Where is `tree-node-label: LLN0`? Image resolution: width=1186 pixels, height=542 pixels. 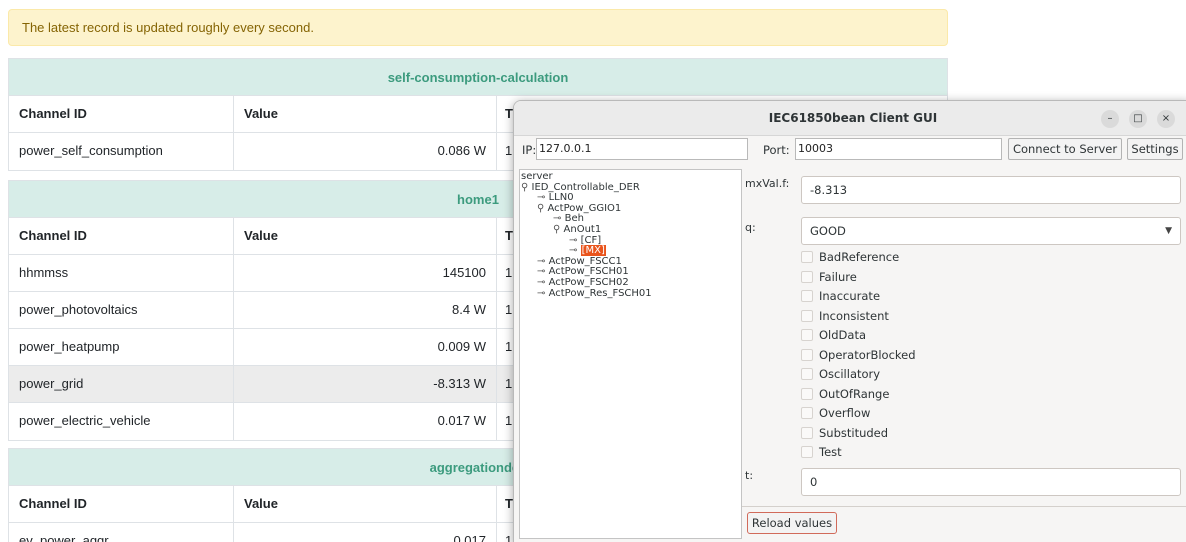
tree-node-label: LLN0 is located at coordinates (561, 198).